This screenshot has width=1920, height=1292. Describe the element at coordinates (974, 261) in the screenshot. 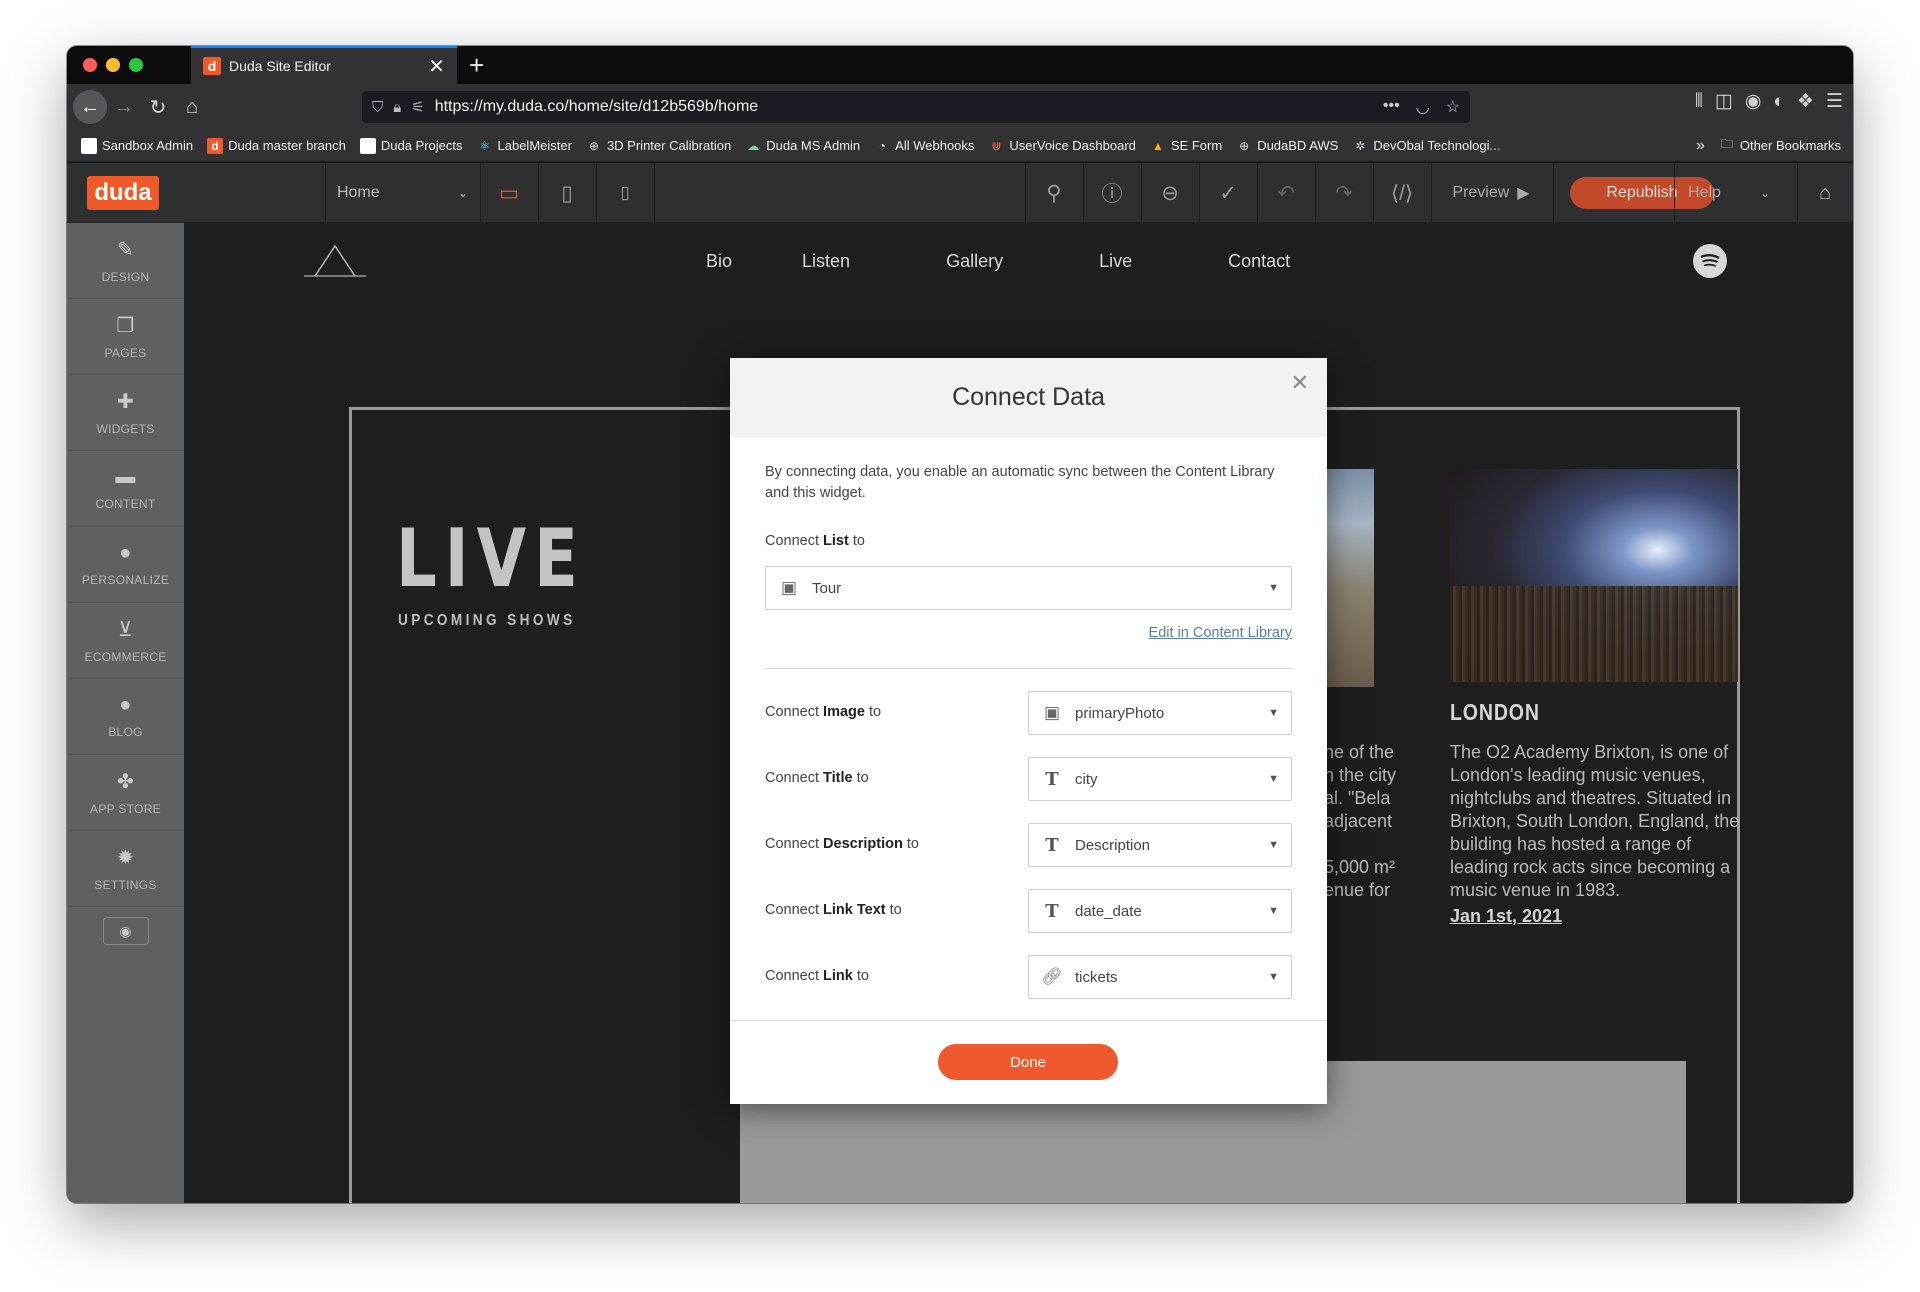

I see `site-nav-gallery: Gallery` at that location.